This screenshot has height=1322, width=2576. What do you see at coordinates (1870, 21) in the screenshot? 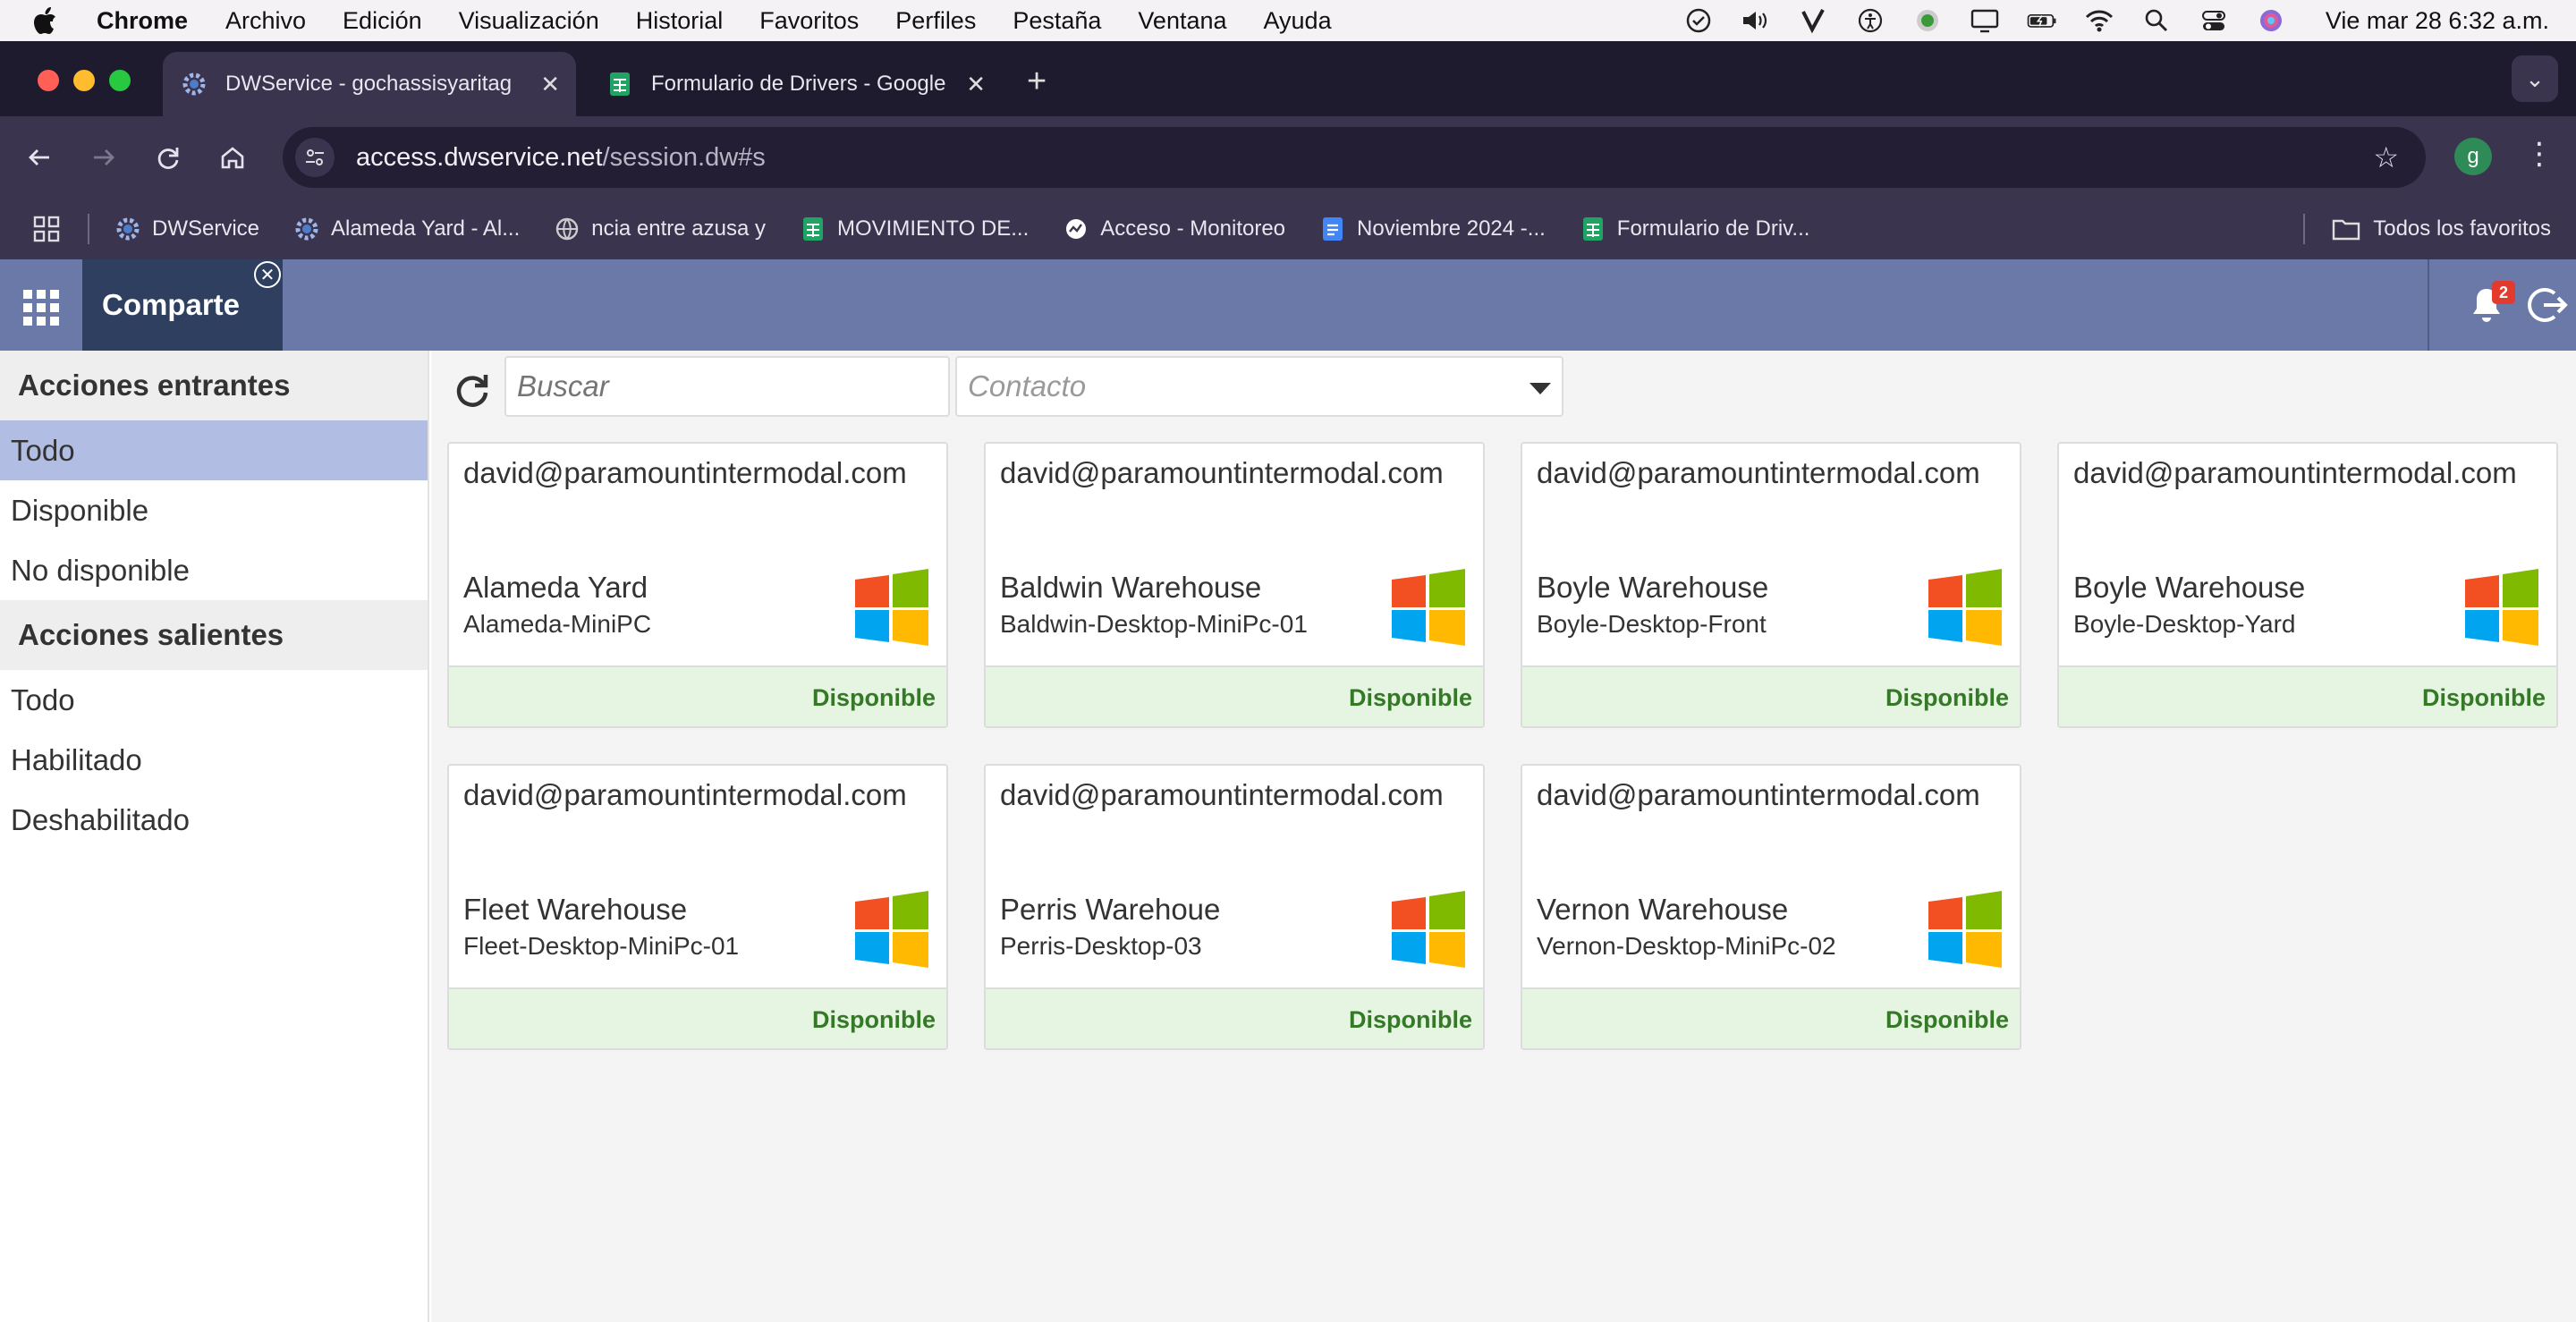
I see `accessibility-icon` at bounding box center [1870, 21].